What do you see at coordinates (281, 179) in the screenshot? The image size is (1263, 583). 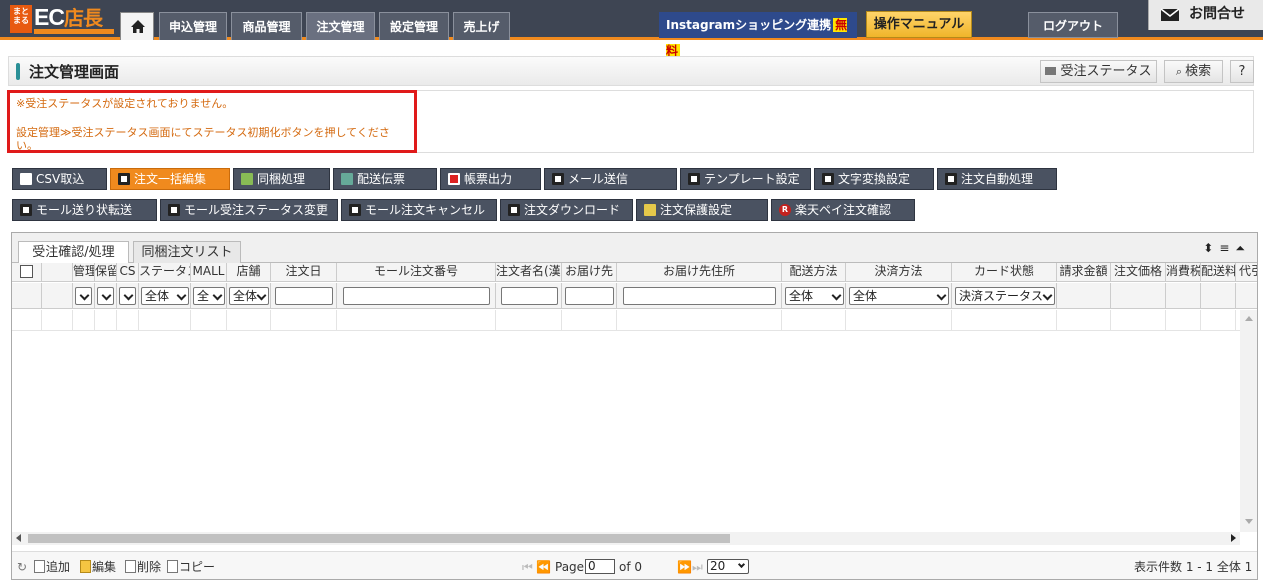 I see `bundle-button: 同梱処理` at bounding box center [281, 179].